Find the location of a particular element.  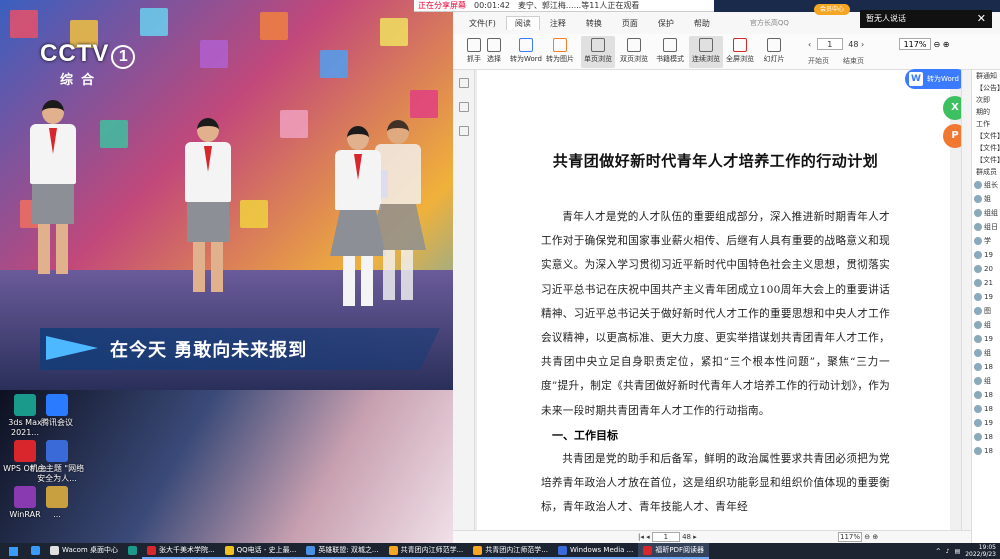

word-icon is located at coordinates (526, 45).